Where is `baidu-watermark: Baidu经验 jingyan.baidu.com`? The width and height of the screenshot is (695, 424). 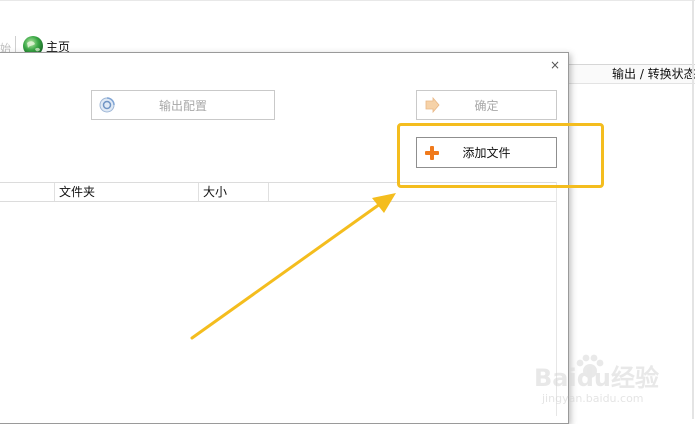
baidu-watermark: Baidu经验 jingyan.baidu.com is located at coordinates (603, 384).